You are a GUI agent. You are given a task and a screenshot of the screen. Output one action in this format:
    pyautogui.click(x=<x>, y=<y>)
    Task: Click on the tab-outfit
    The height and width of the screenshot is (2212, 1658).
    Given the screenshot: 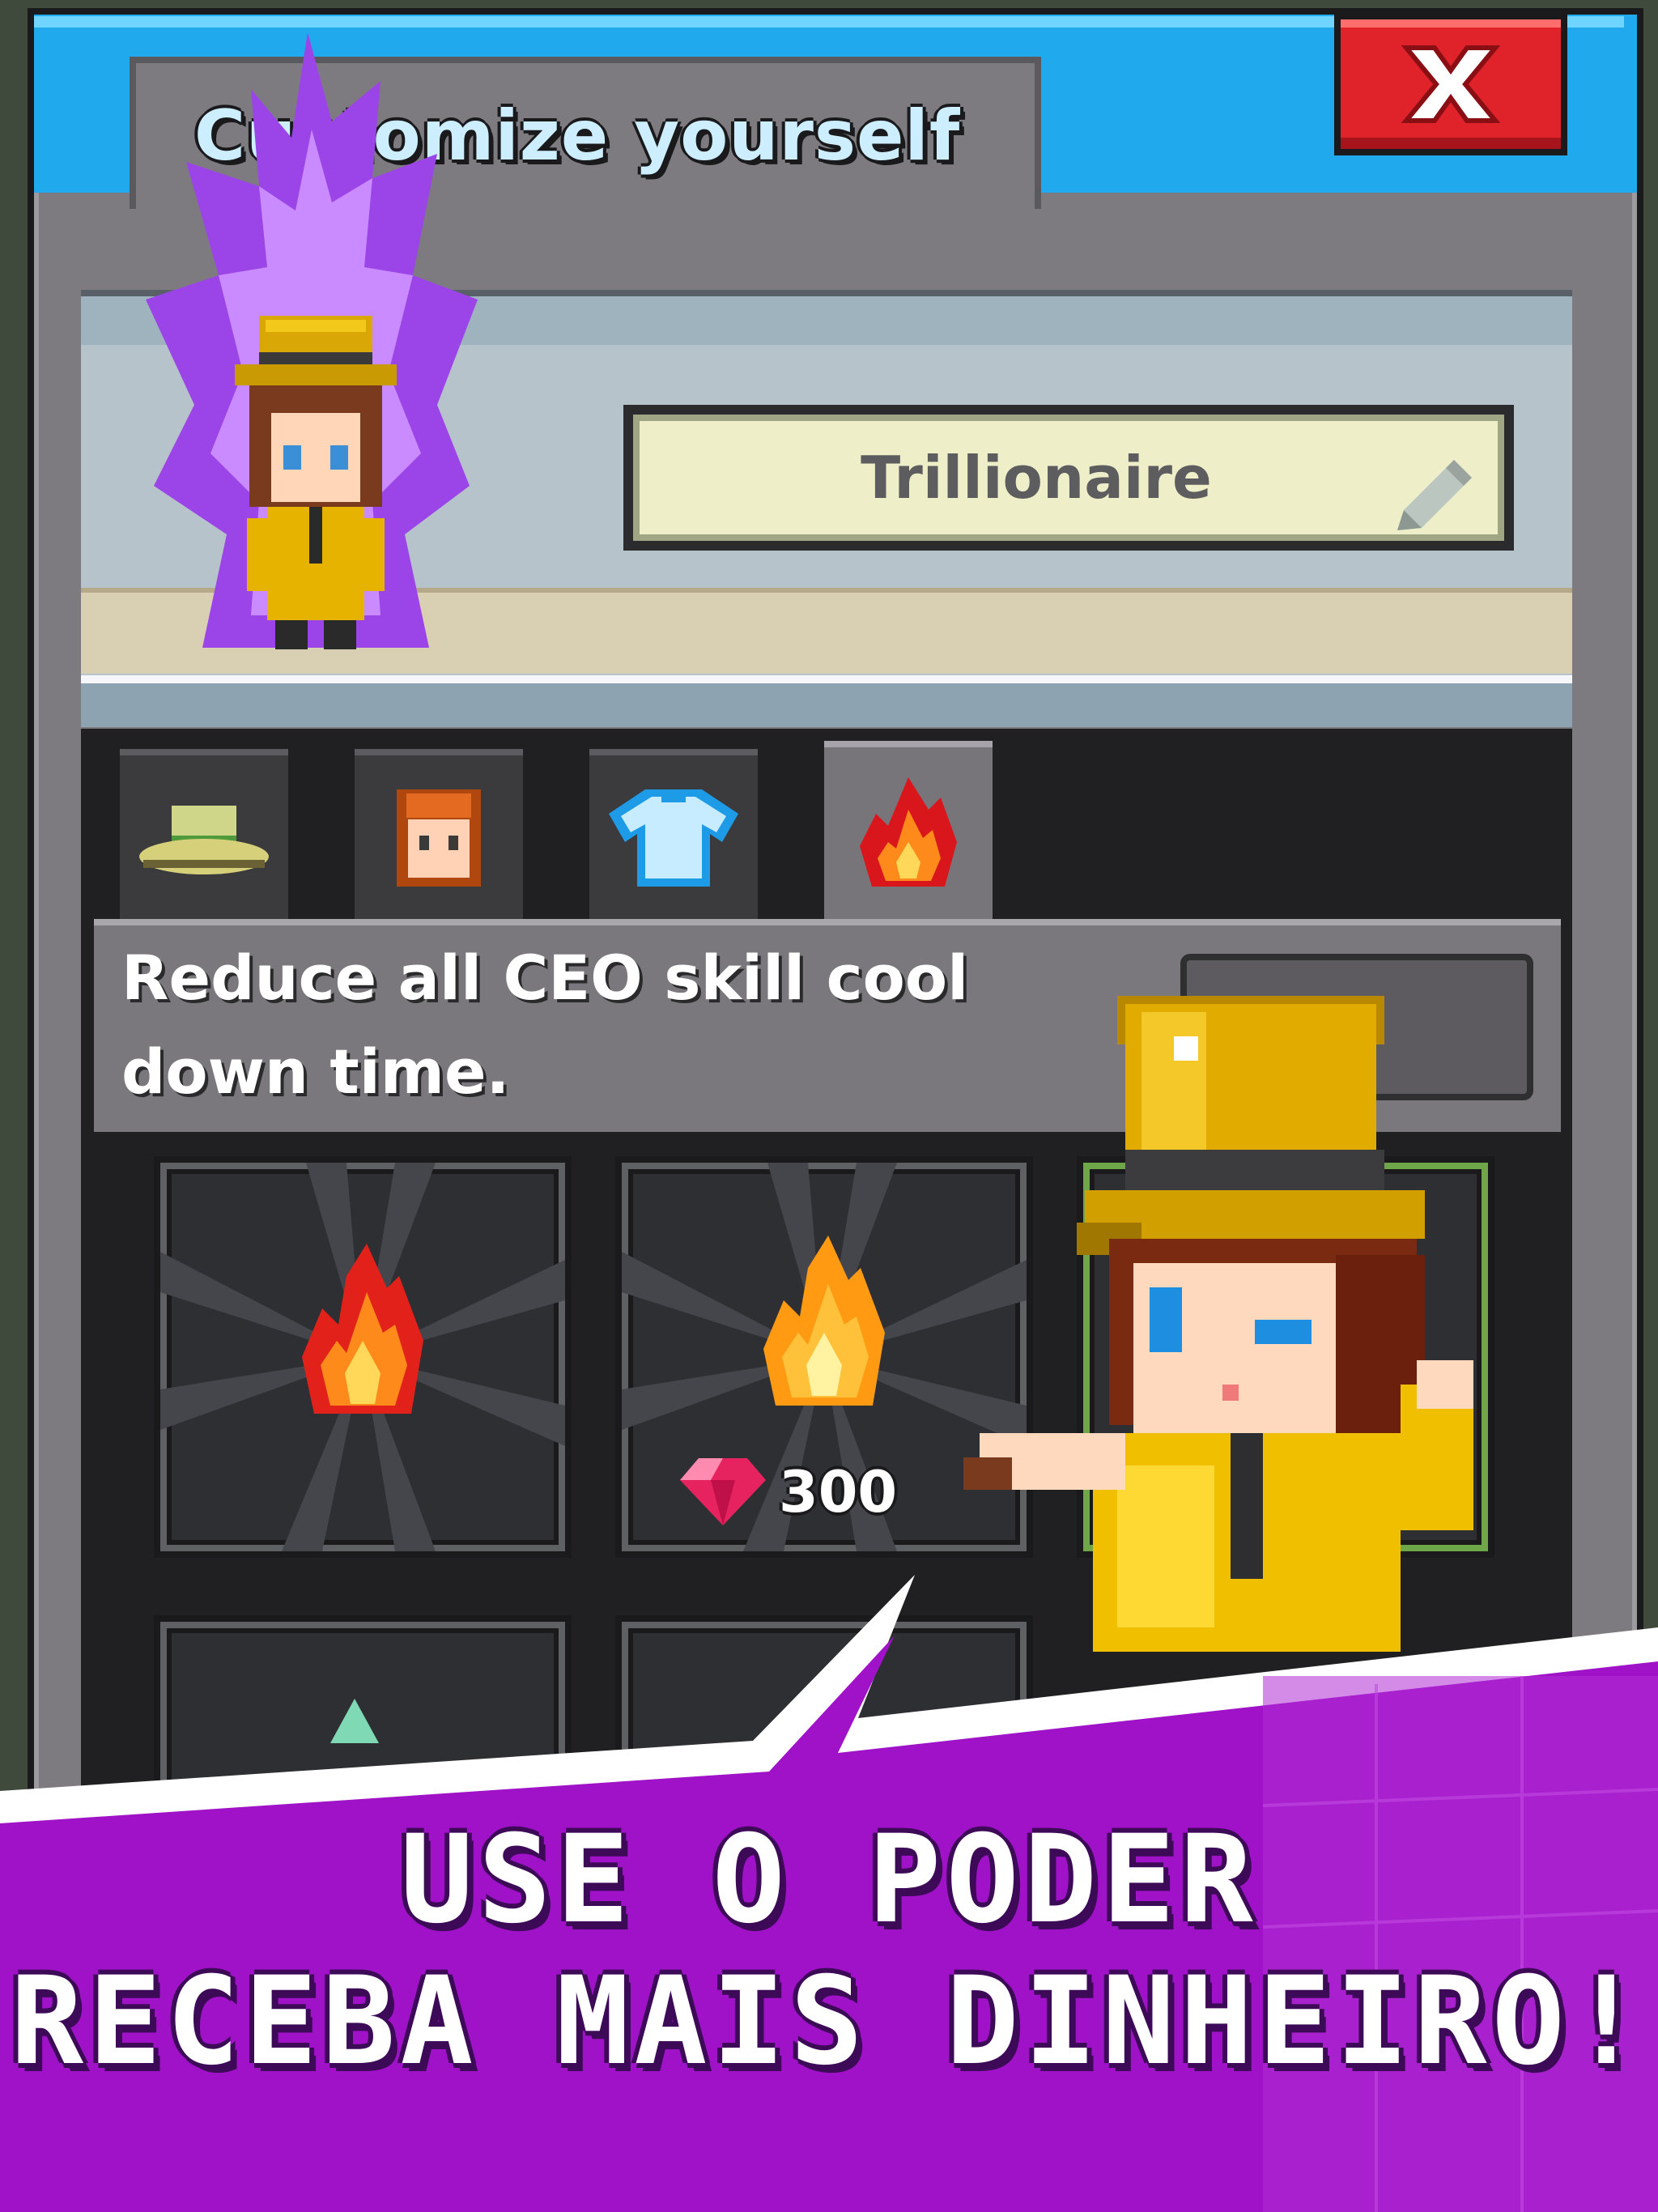 What is the action you would take?
    pyautogui.click(x=673, y=836)
    